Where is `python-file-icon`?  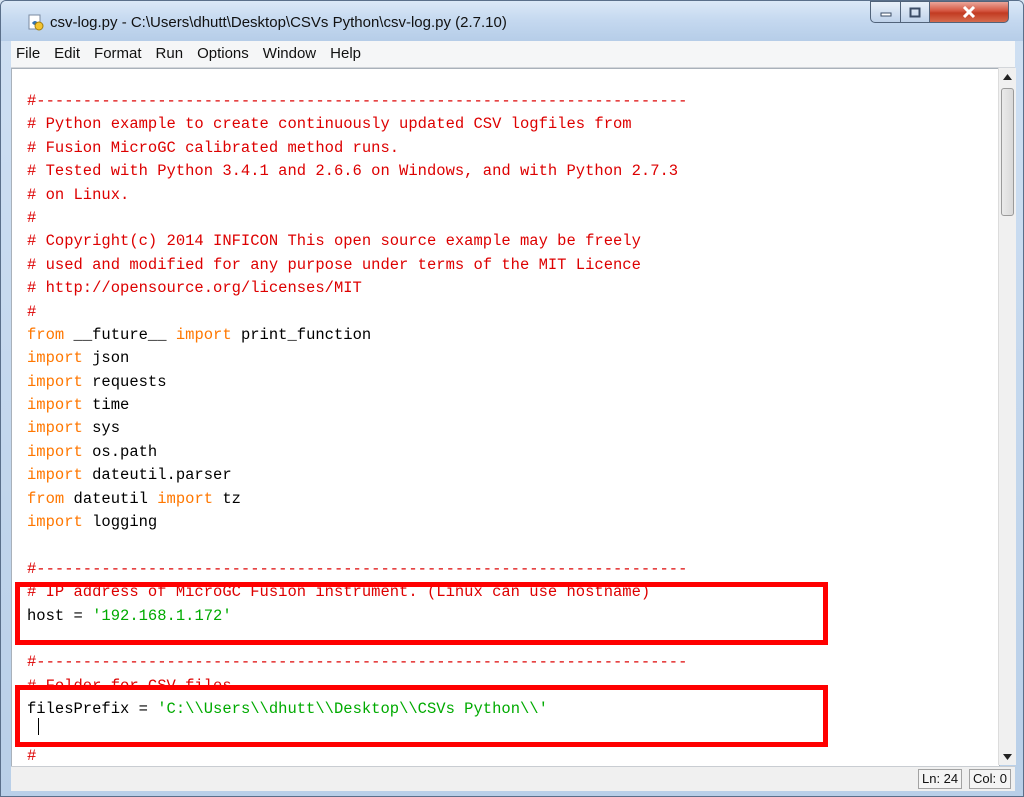
python-file-icon is located at coordinates (36, 22).